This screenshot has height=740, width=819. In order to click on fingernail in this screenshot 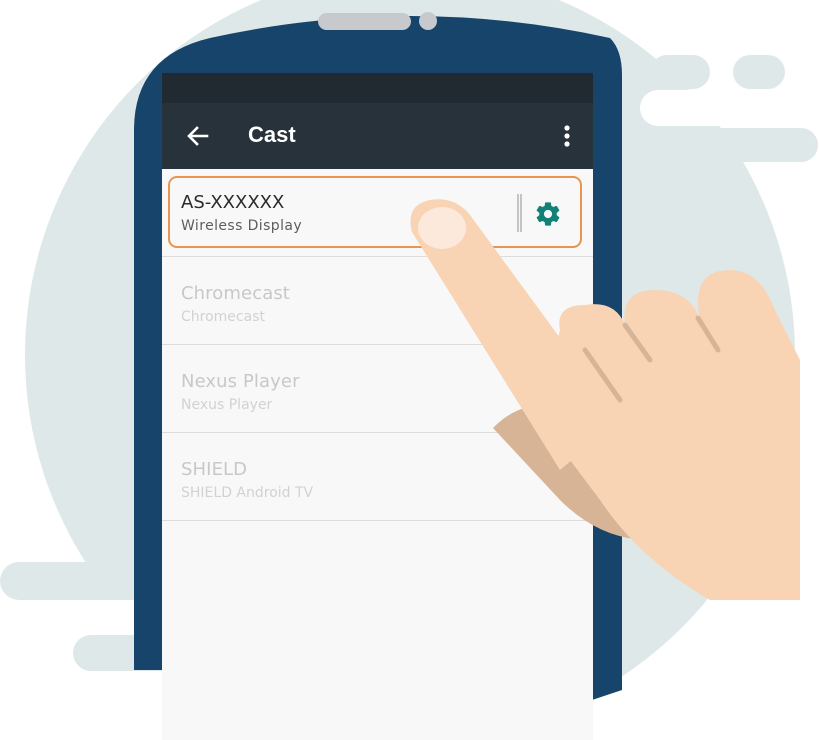, I will do `click(442, 228)`.